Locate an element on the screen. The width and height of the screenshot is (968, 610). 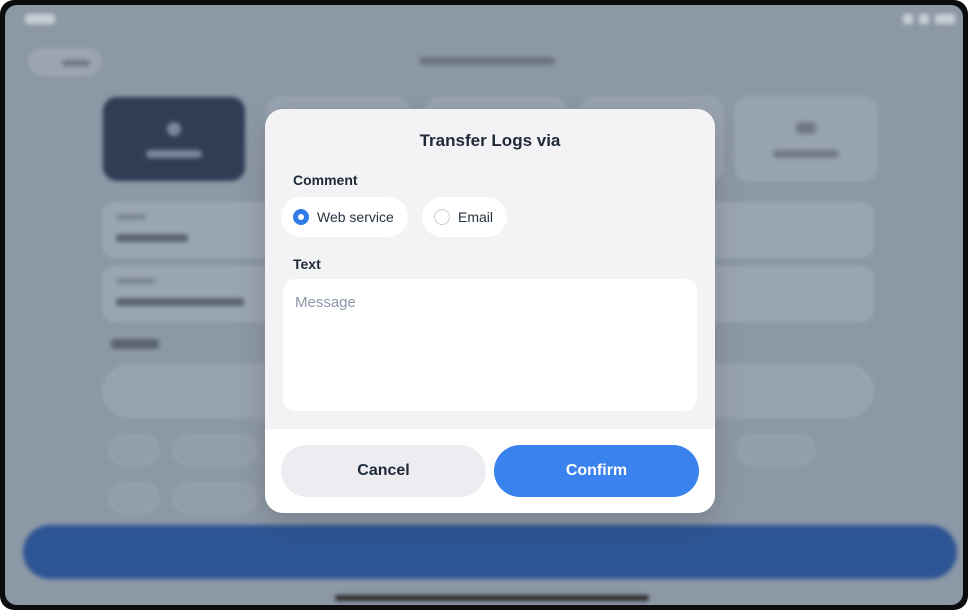
radio-selected-icon is located at coordinates (301, 217).